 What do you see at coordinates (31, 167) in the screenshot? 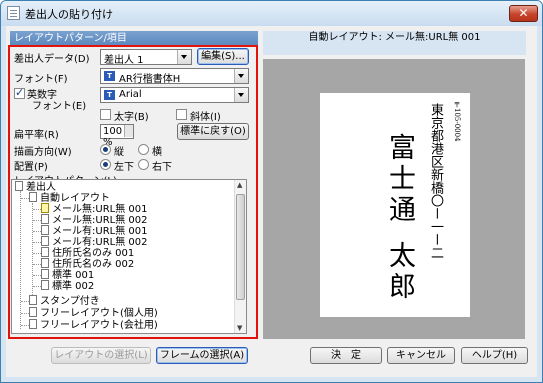
I see `align-label: 配置(P)` at bounding box center [31, 167].